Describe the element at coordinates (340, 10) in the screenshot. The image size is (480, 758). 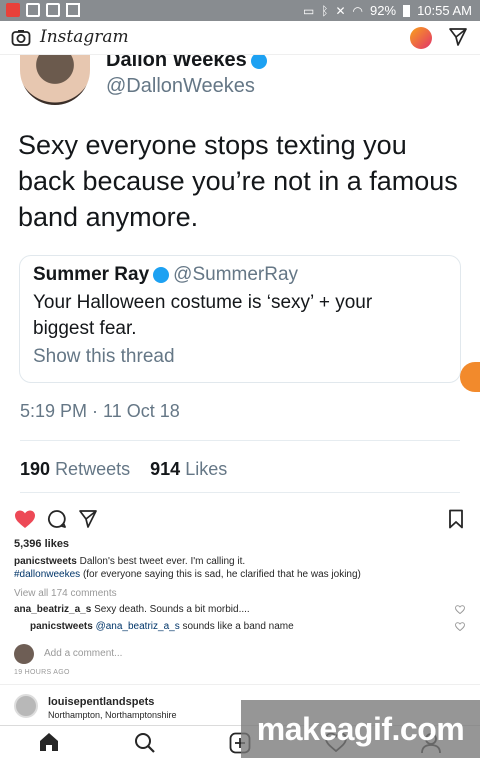
I see `mute-icon: ✕` at that location.